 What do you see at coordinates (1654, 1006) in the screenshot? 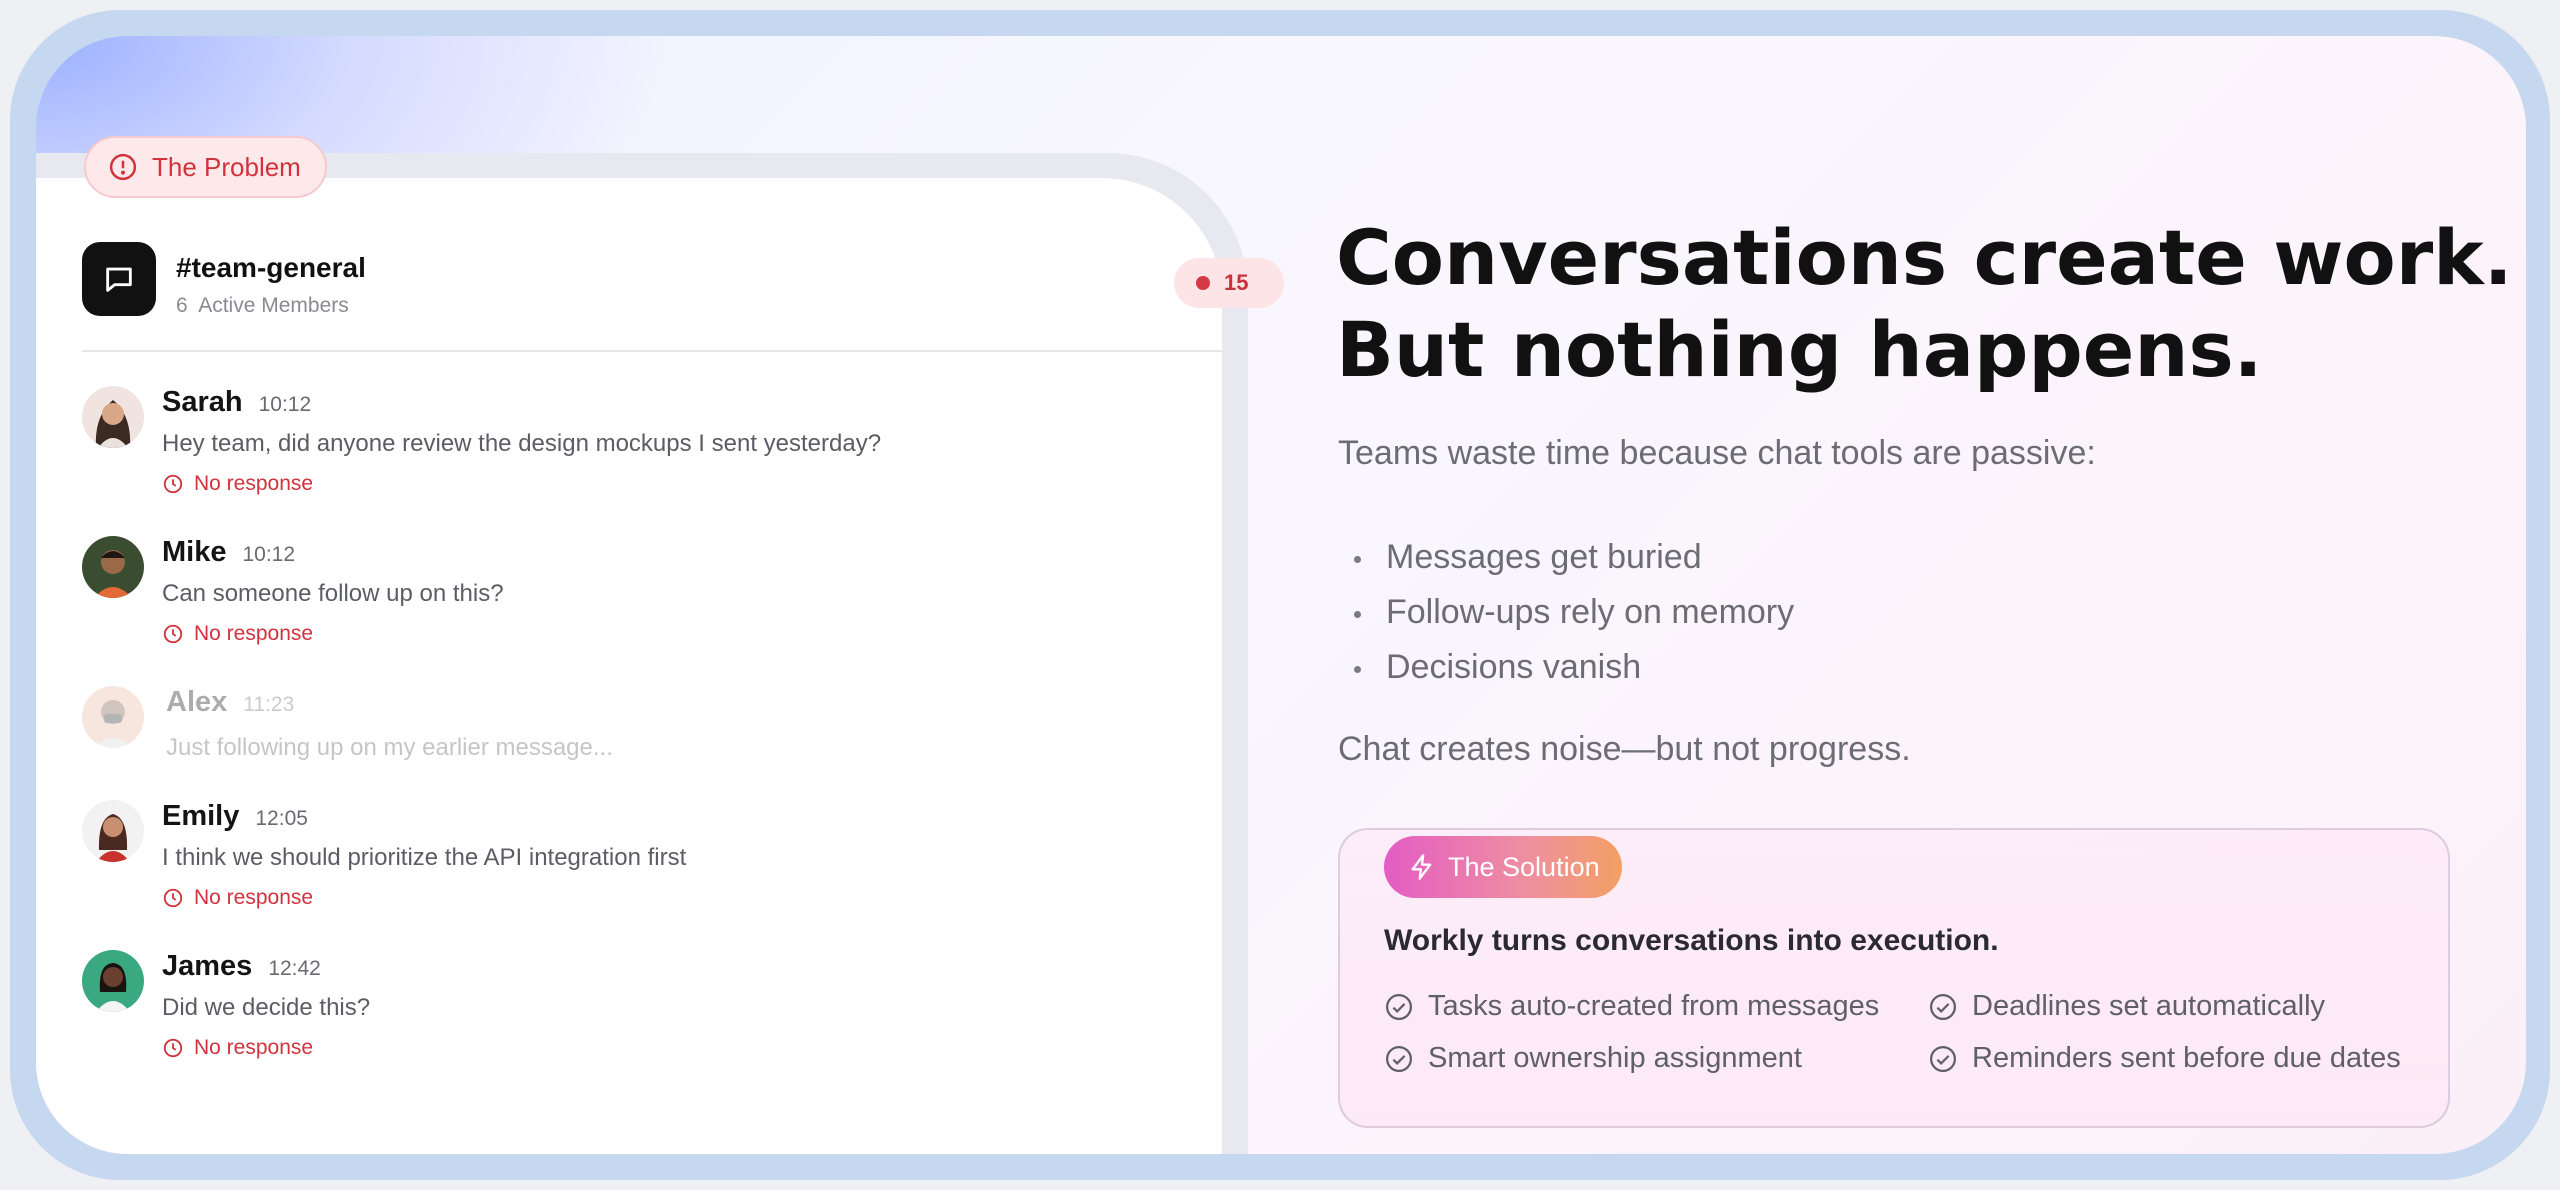
I see `feature-label: Tasks auto-created from messages` at bounding box center [1654, 1006].